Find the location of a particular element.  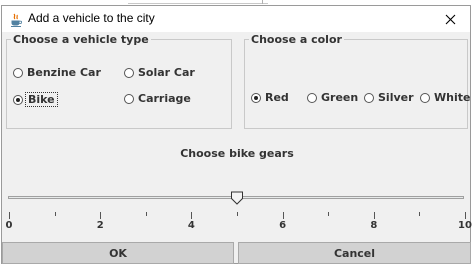

slider-tick-label: 2 is located at coordinates (100, 225).